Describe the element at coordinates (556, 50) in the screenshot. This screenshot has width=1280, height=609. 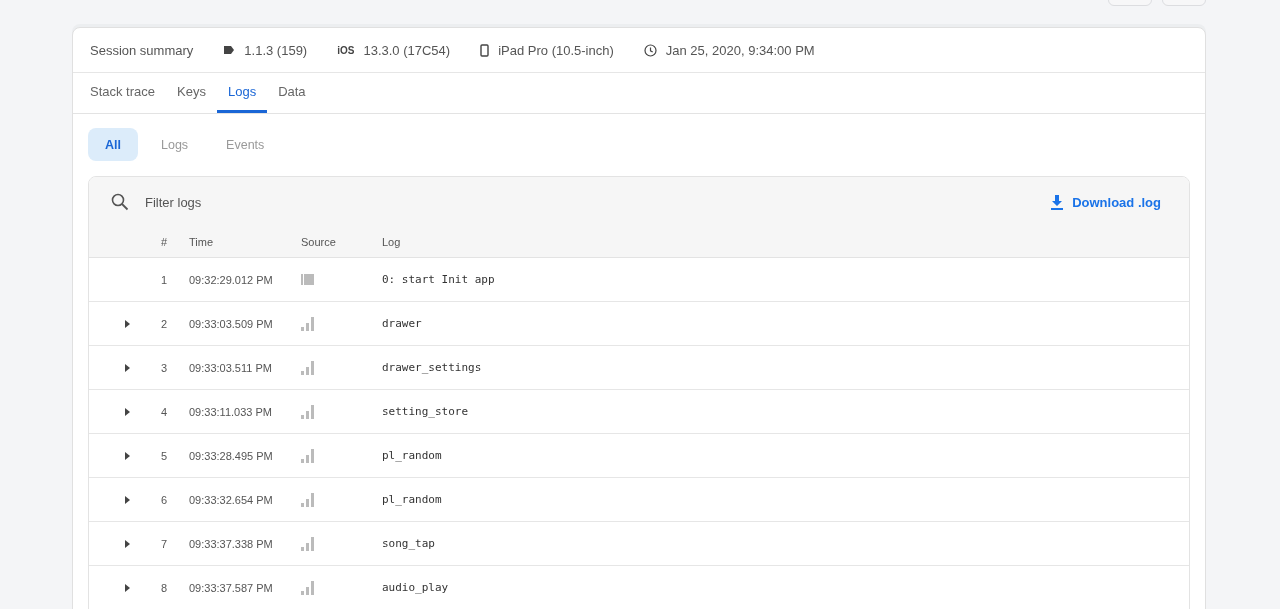
I see `device-name: iPad Pro (10.5-inch)` at that location.